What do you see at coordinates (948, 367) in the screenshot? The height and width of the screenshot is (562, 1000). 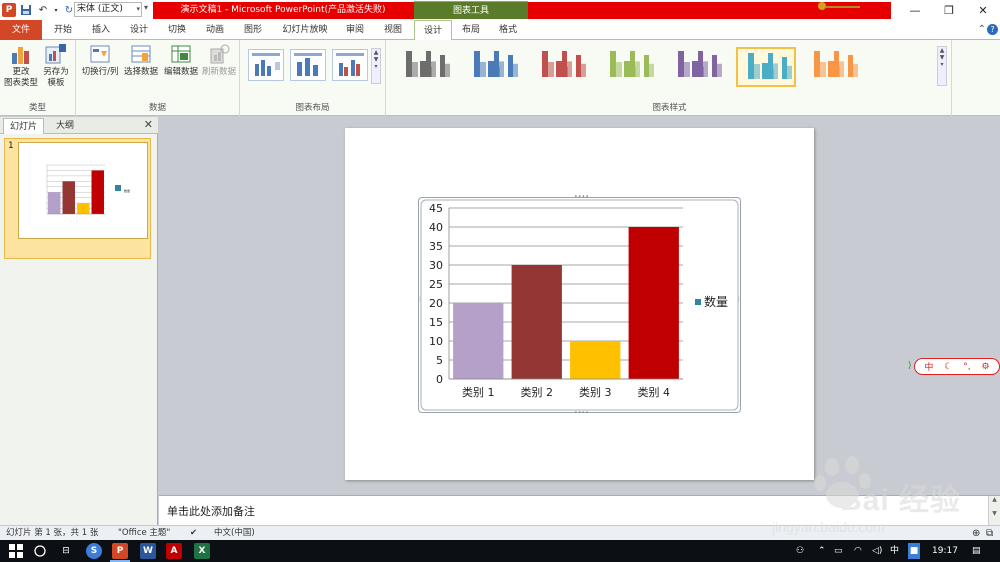 I see `moon-icon: ☾` at bounding box center [948, 367].